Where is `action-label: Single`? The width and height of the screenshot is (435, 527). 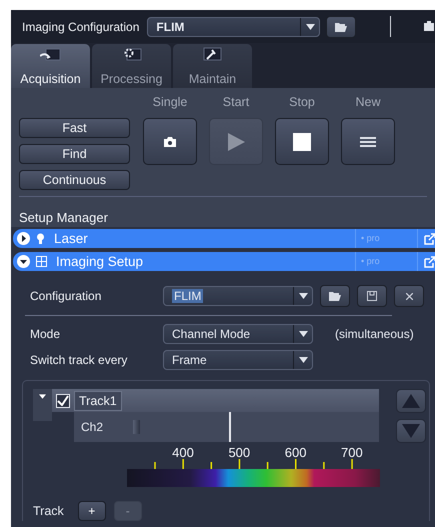 action-label: Single is located at coordinates (170, 103).